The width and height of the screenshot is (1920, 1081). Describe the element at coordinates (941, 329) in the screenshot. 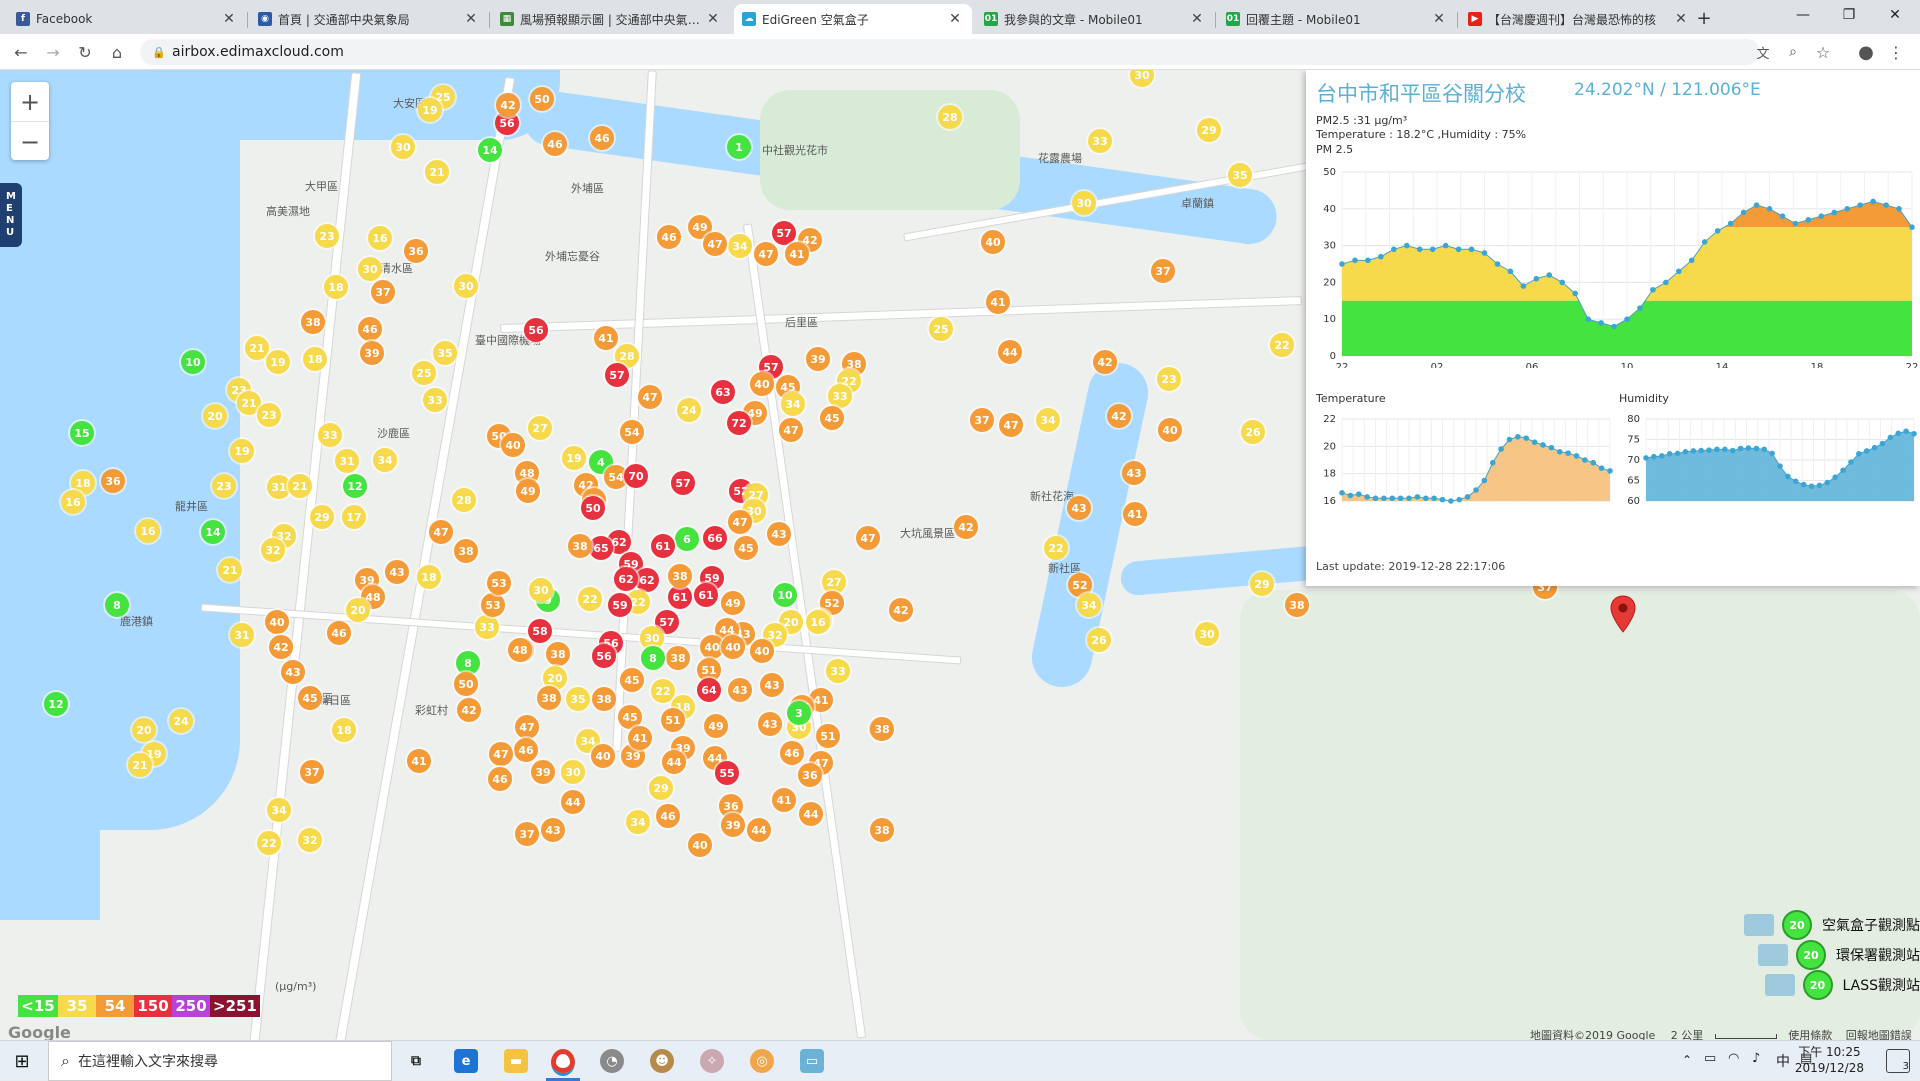

I see `station-marker: 25` at that location.